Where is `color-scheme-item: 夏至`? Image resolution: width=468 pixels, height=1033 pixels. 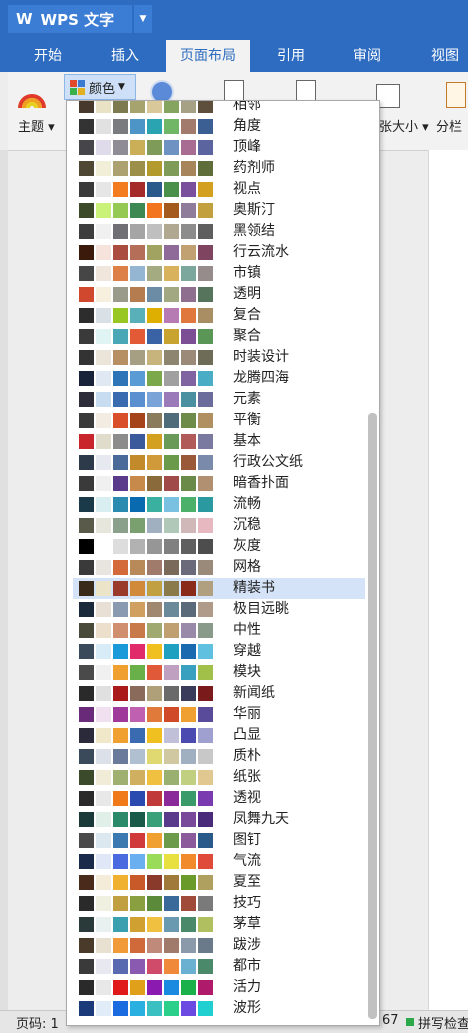 color-scheme-item: 夏至 is located at coordinates (219, 882).